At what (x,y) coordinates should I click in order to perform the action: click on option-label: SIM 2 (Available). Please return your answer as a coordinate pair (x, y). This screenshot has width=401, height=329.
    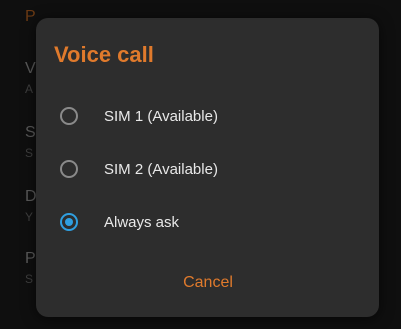
    Looking at the image, I should click on (161, 169).